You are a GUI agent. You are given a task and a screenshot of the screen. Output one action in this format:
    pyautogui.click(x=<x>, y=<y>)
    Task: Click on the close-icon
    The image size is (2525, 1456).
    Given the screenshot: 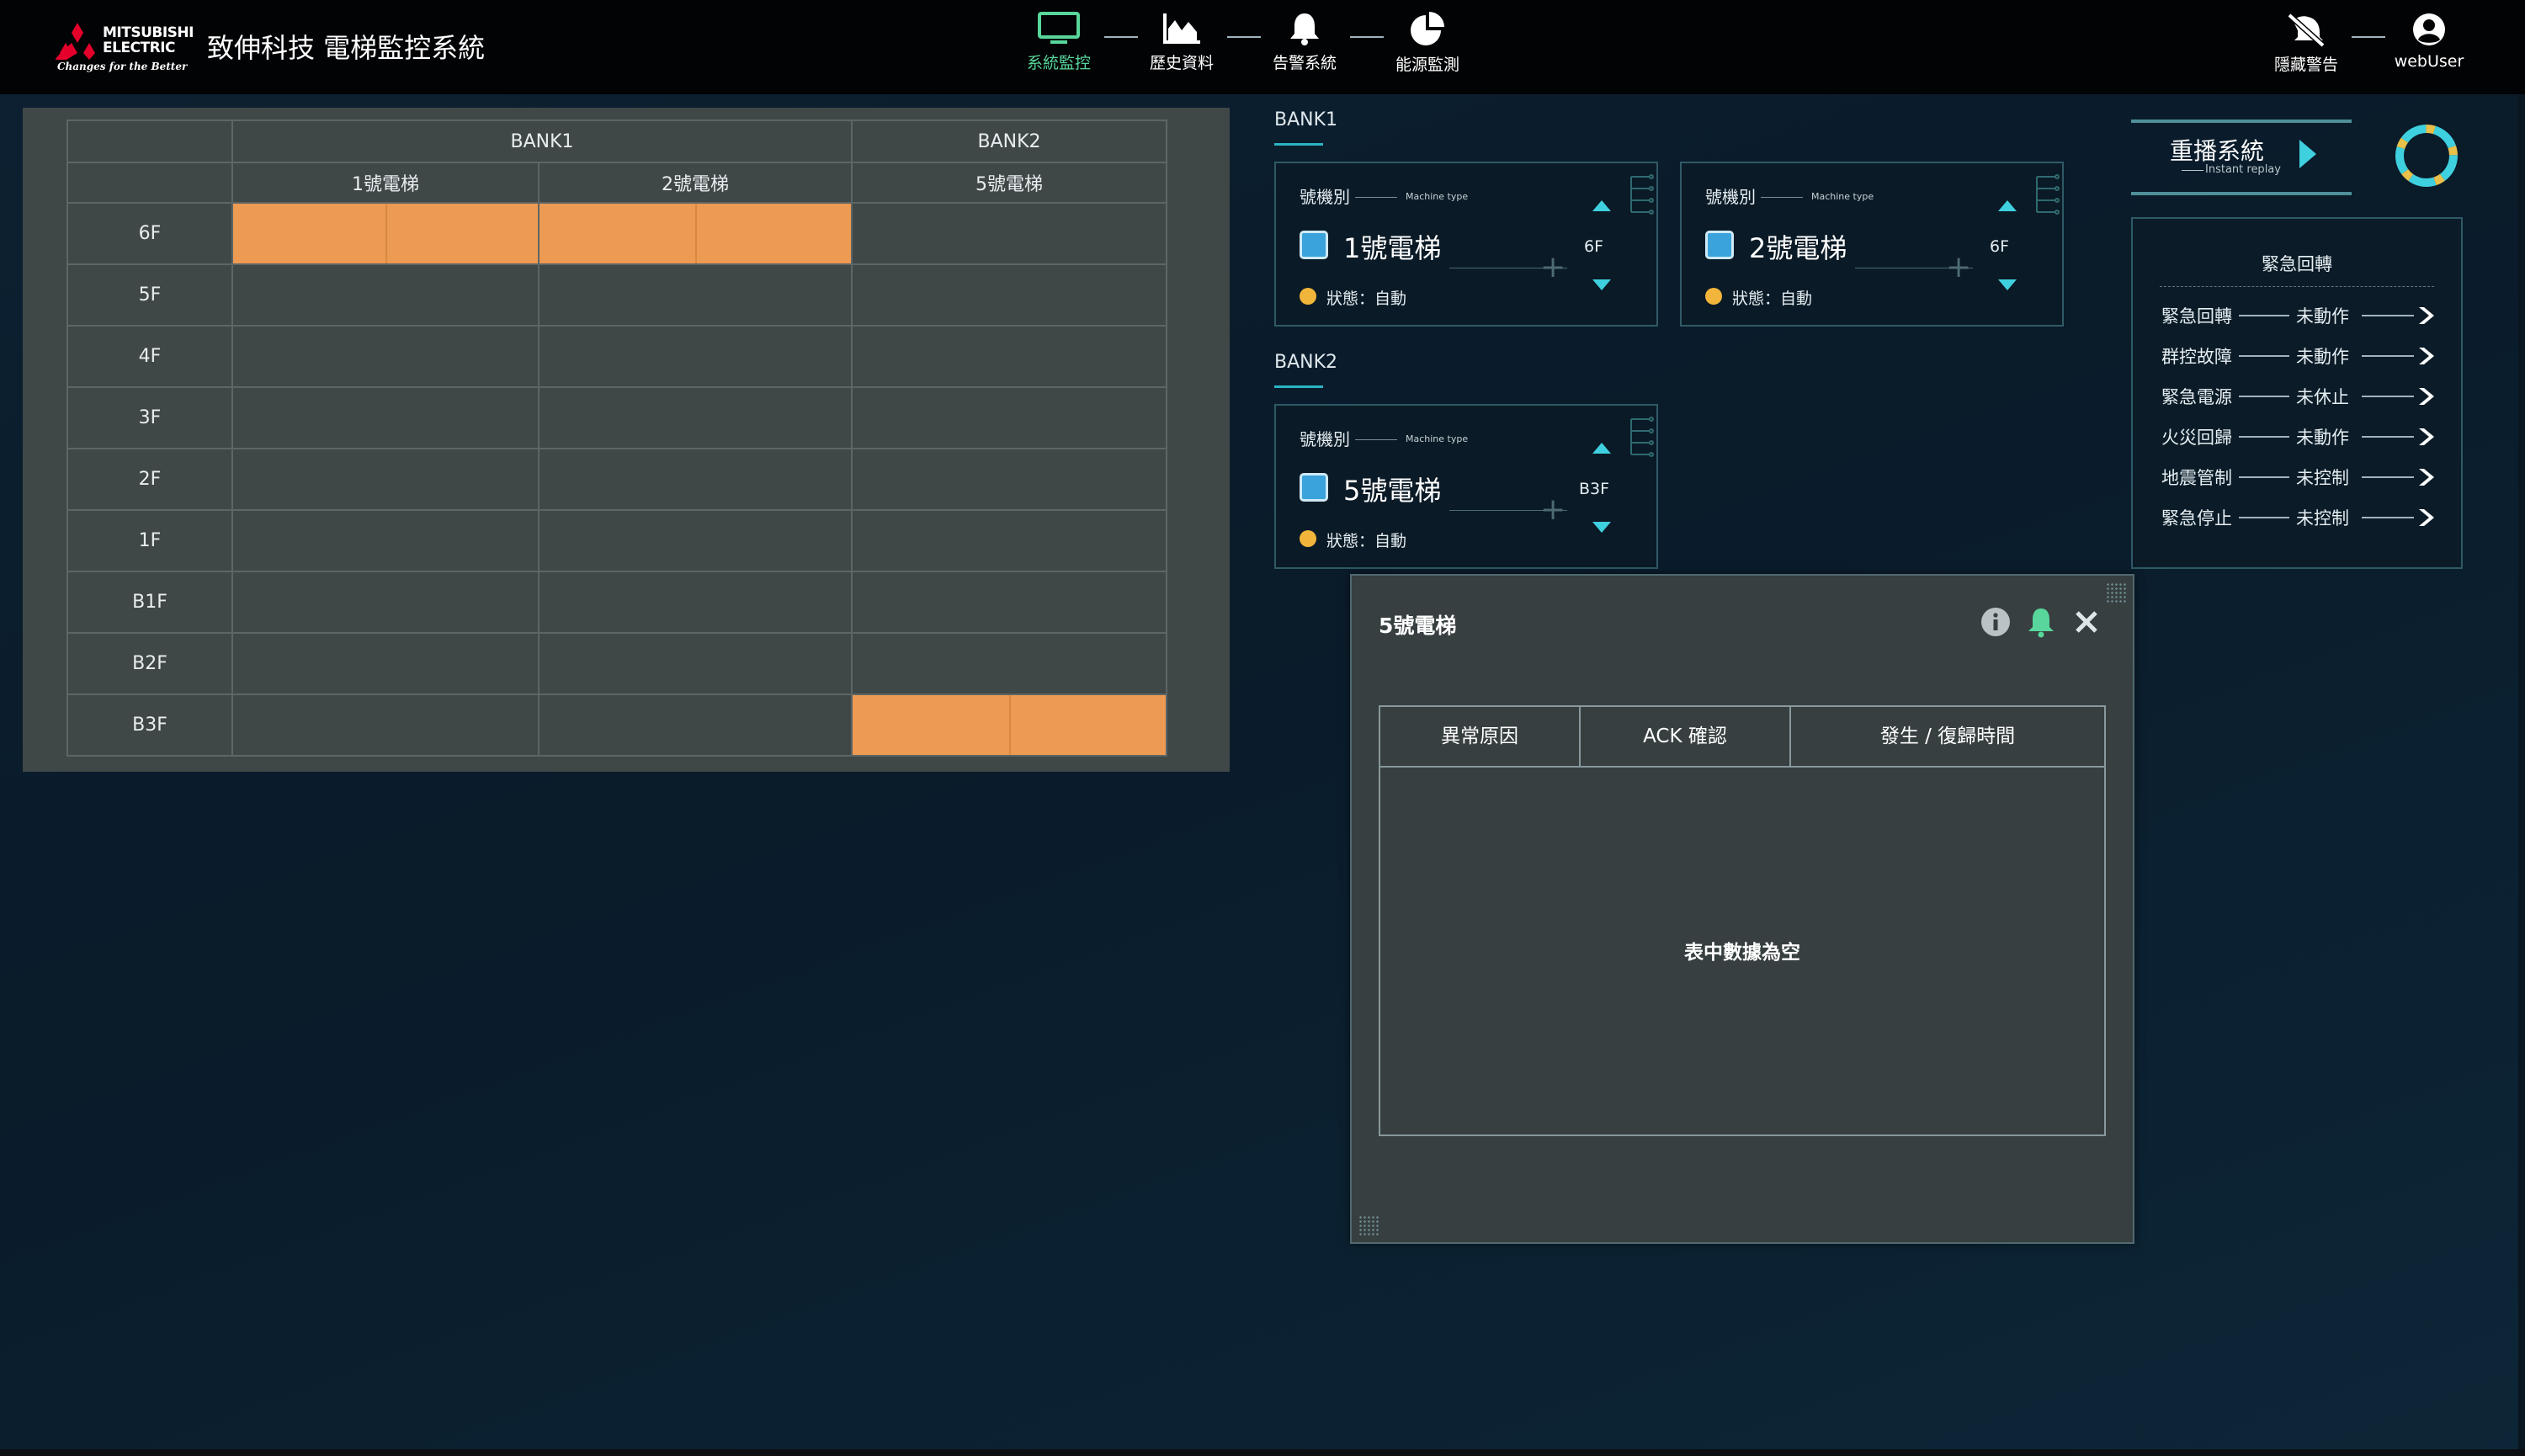 What is the action you would take?
    pyautogui.click(x=2086, y=622)
    